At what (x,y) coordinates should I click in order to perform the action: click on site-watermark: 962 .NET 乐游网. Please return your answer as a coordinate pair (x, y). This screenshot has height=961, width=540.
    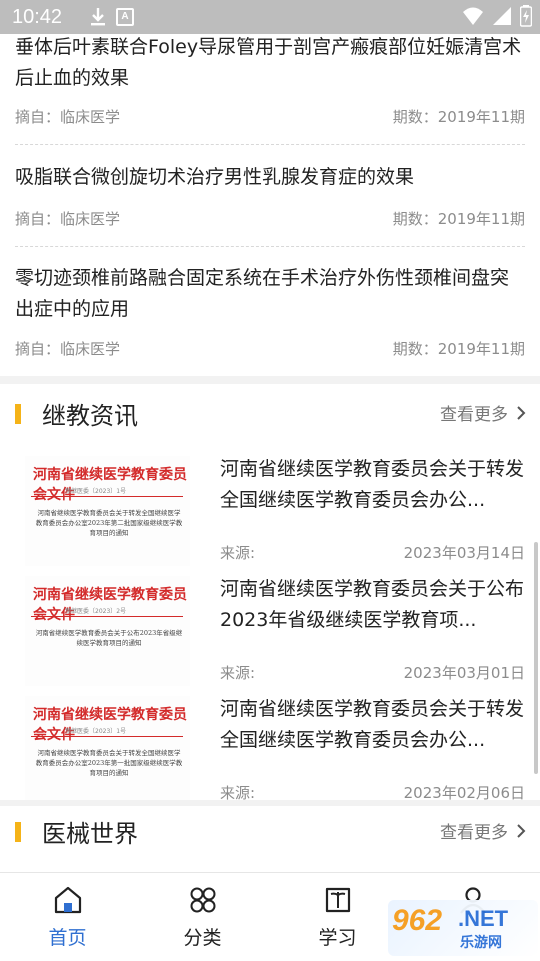
    Looking at the image, I should click on (463, 928).